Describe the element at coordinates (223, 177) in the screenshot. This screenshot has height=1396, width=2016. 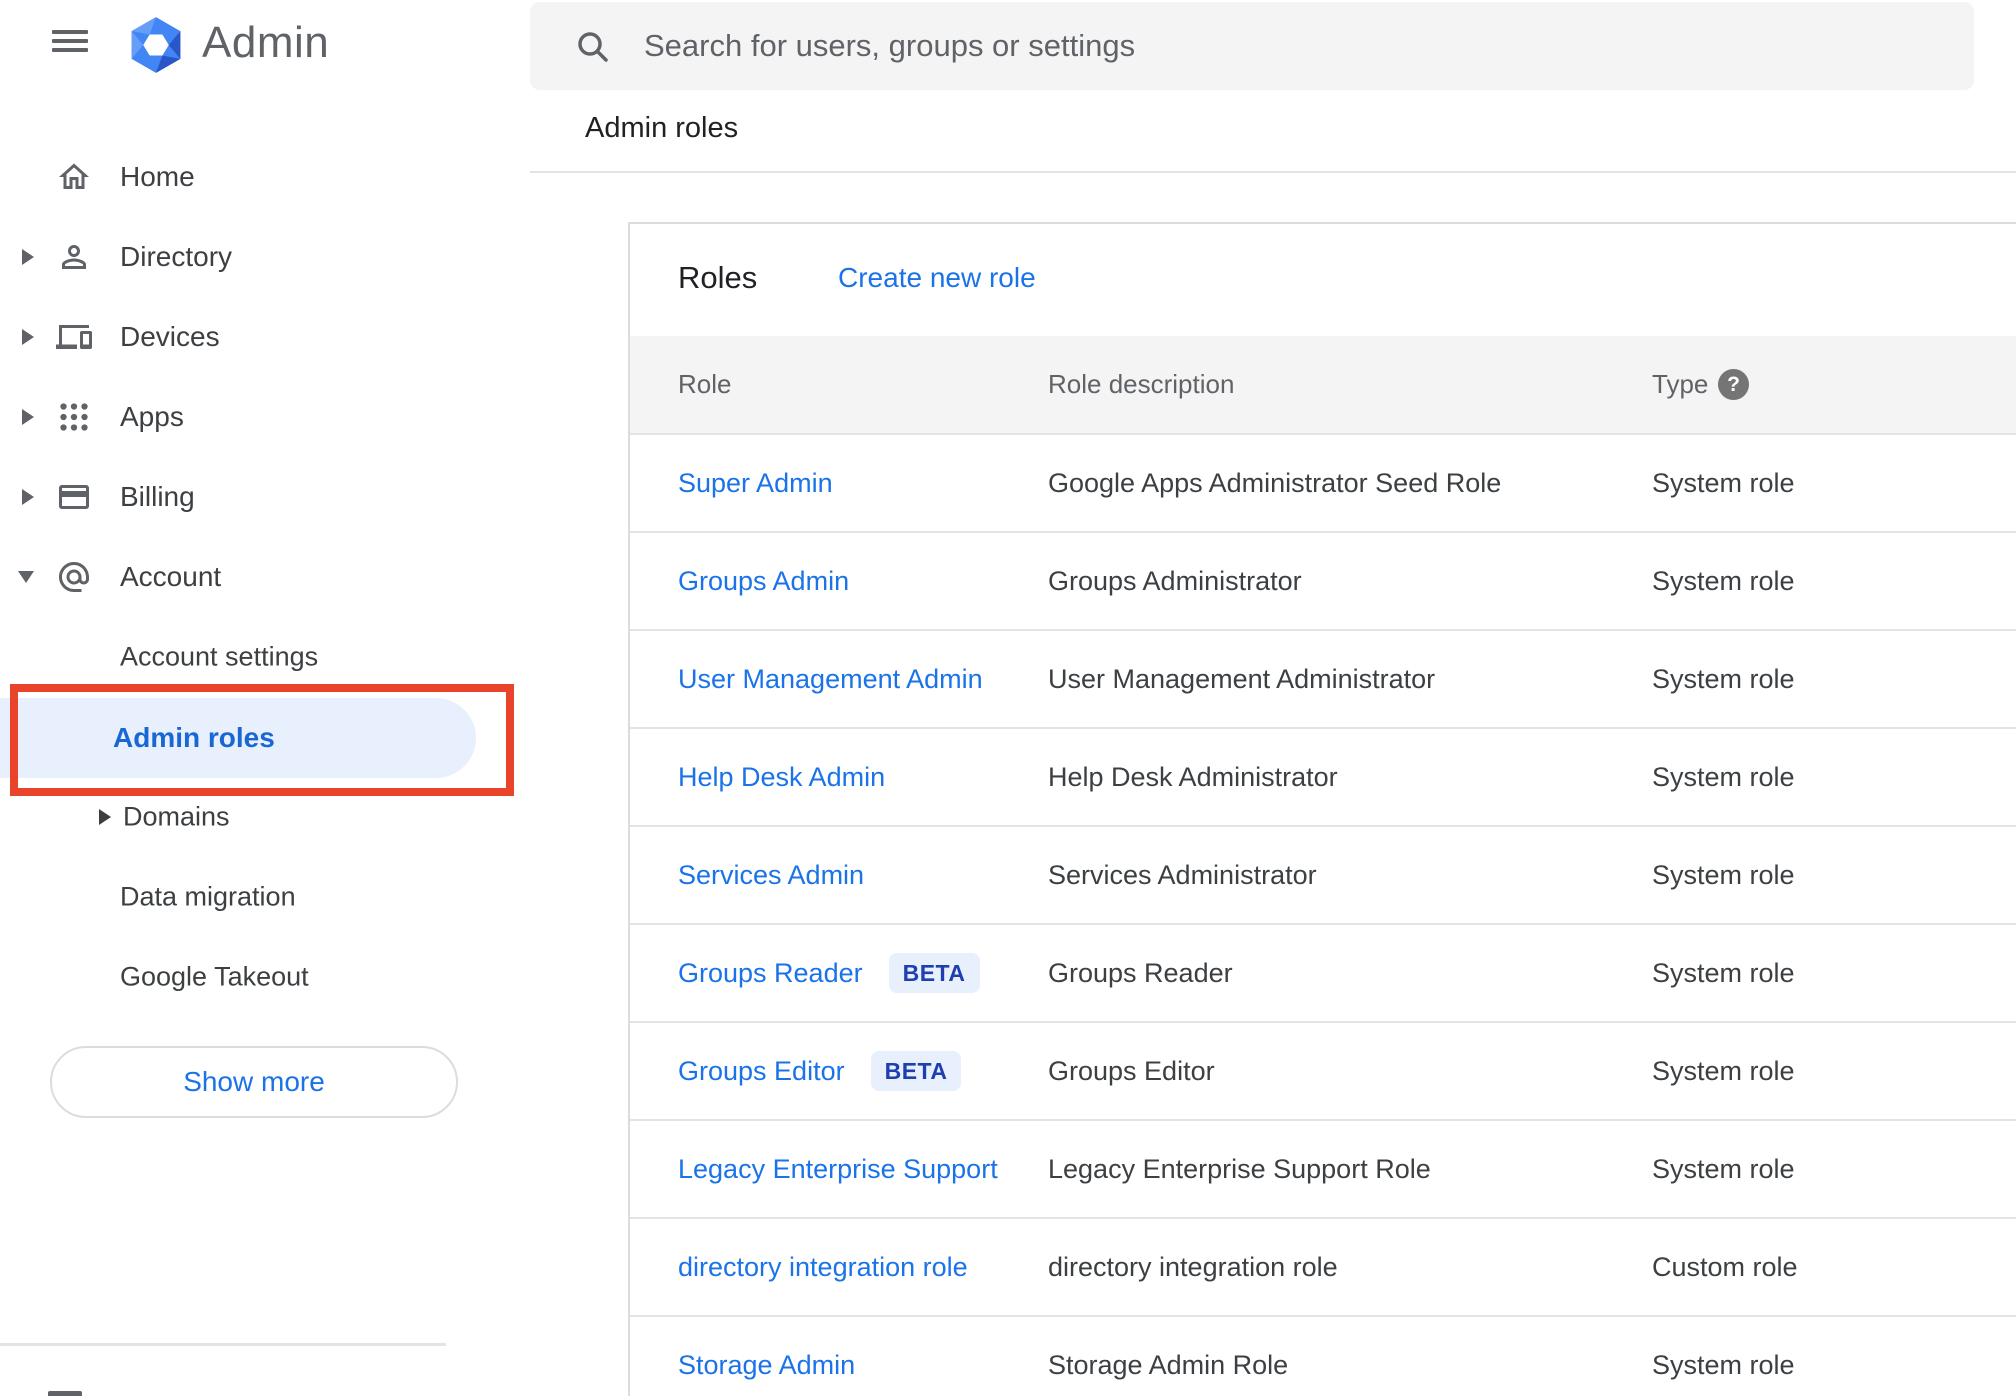
I see `sidebar-item-home: Home` at that location.